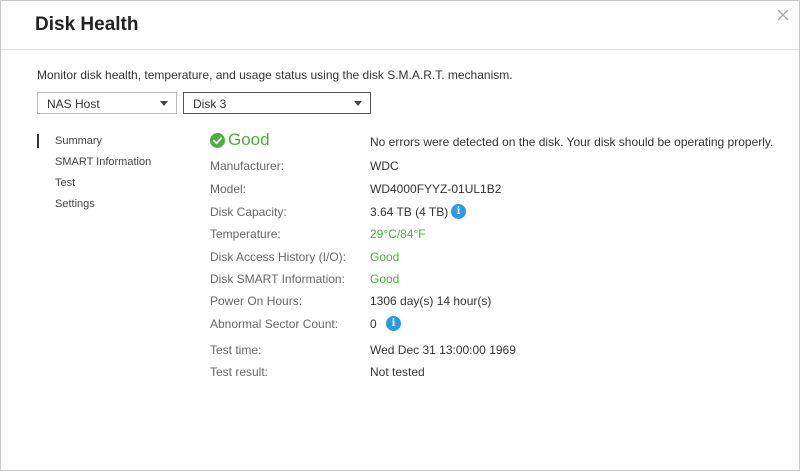  What do you see at coordinates (400, 25) in the screenshot?
I see `dialog-header: Disk Health` at bounding box center [400, 25].